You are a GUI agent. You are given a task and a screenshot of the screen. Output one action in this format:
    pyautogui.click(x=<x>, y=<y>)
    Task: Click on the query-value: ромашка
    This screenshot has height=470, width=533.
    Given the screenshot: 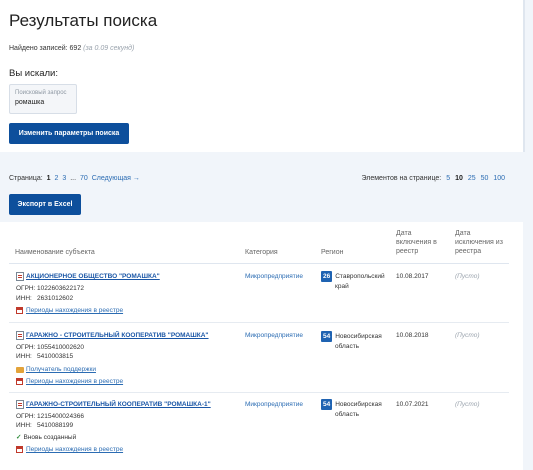 What is the action you would take?
    pyautogui.click(x=30, y=102)
    